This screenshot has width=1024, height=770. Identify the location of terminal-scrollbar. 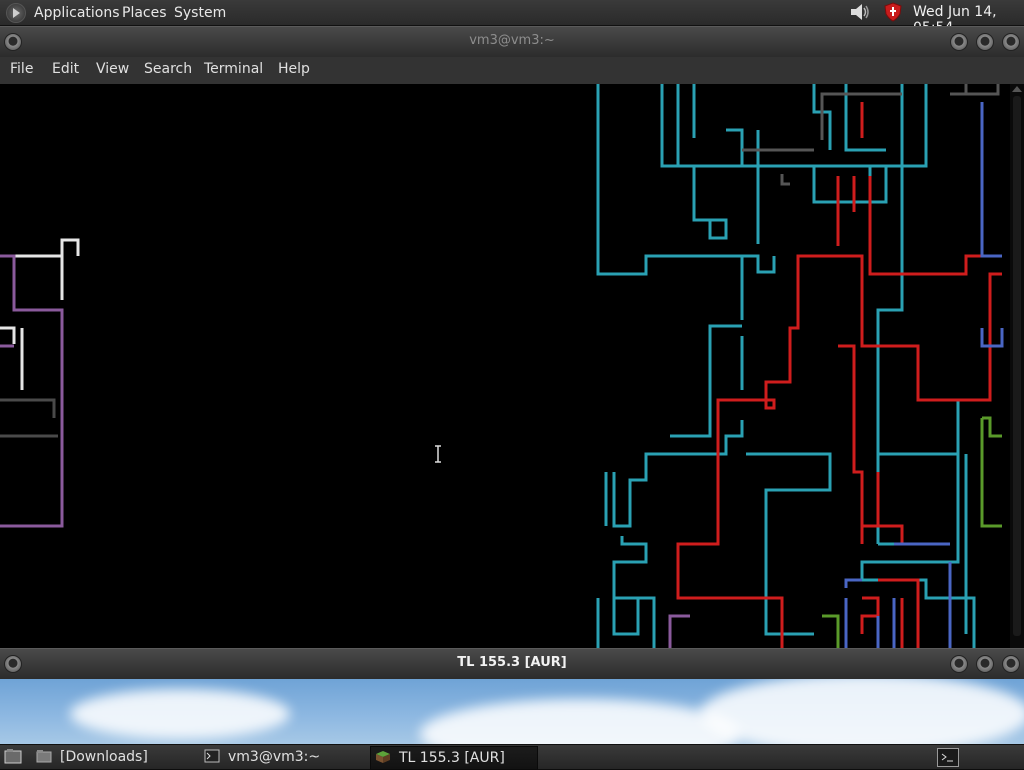
(1017, 366).